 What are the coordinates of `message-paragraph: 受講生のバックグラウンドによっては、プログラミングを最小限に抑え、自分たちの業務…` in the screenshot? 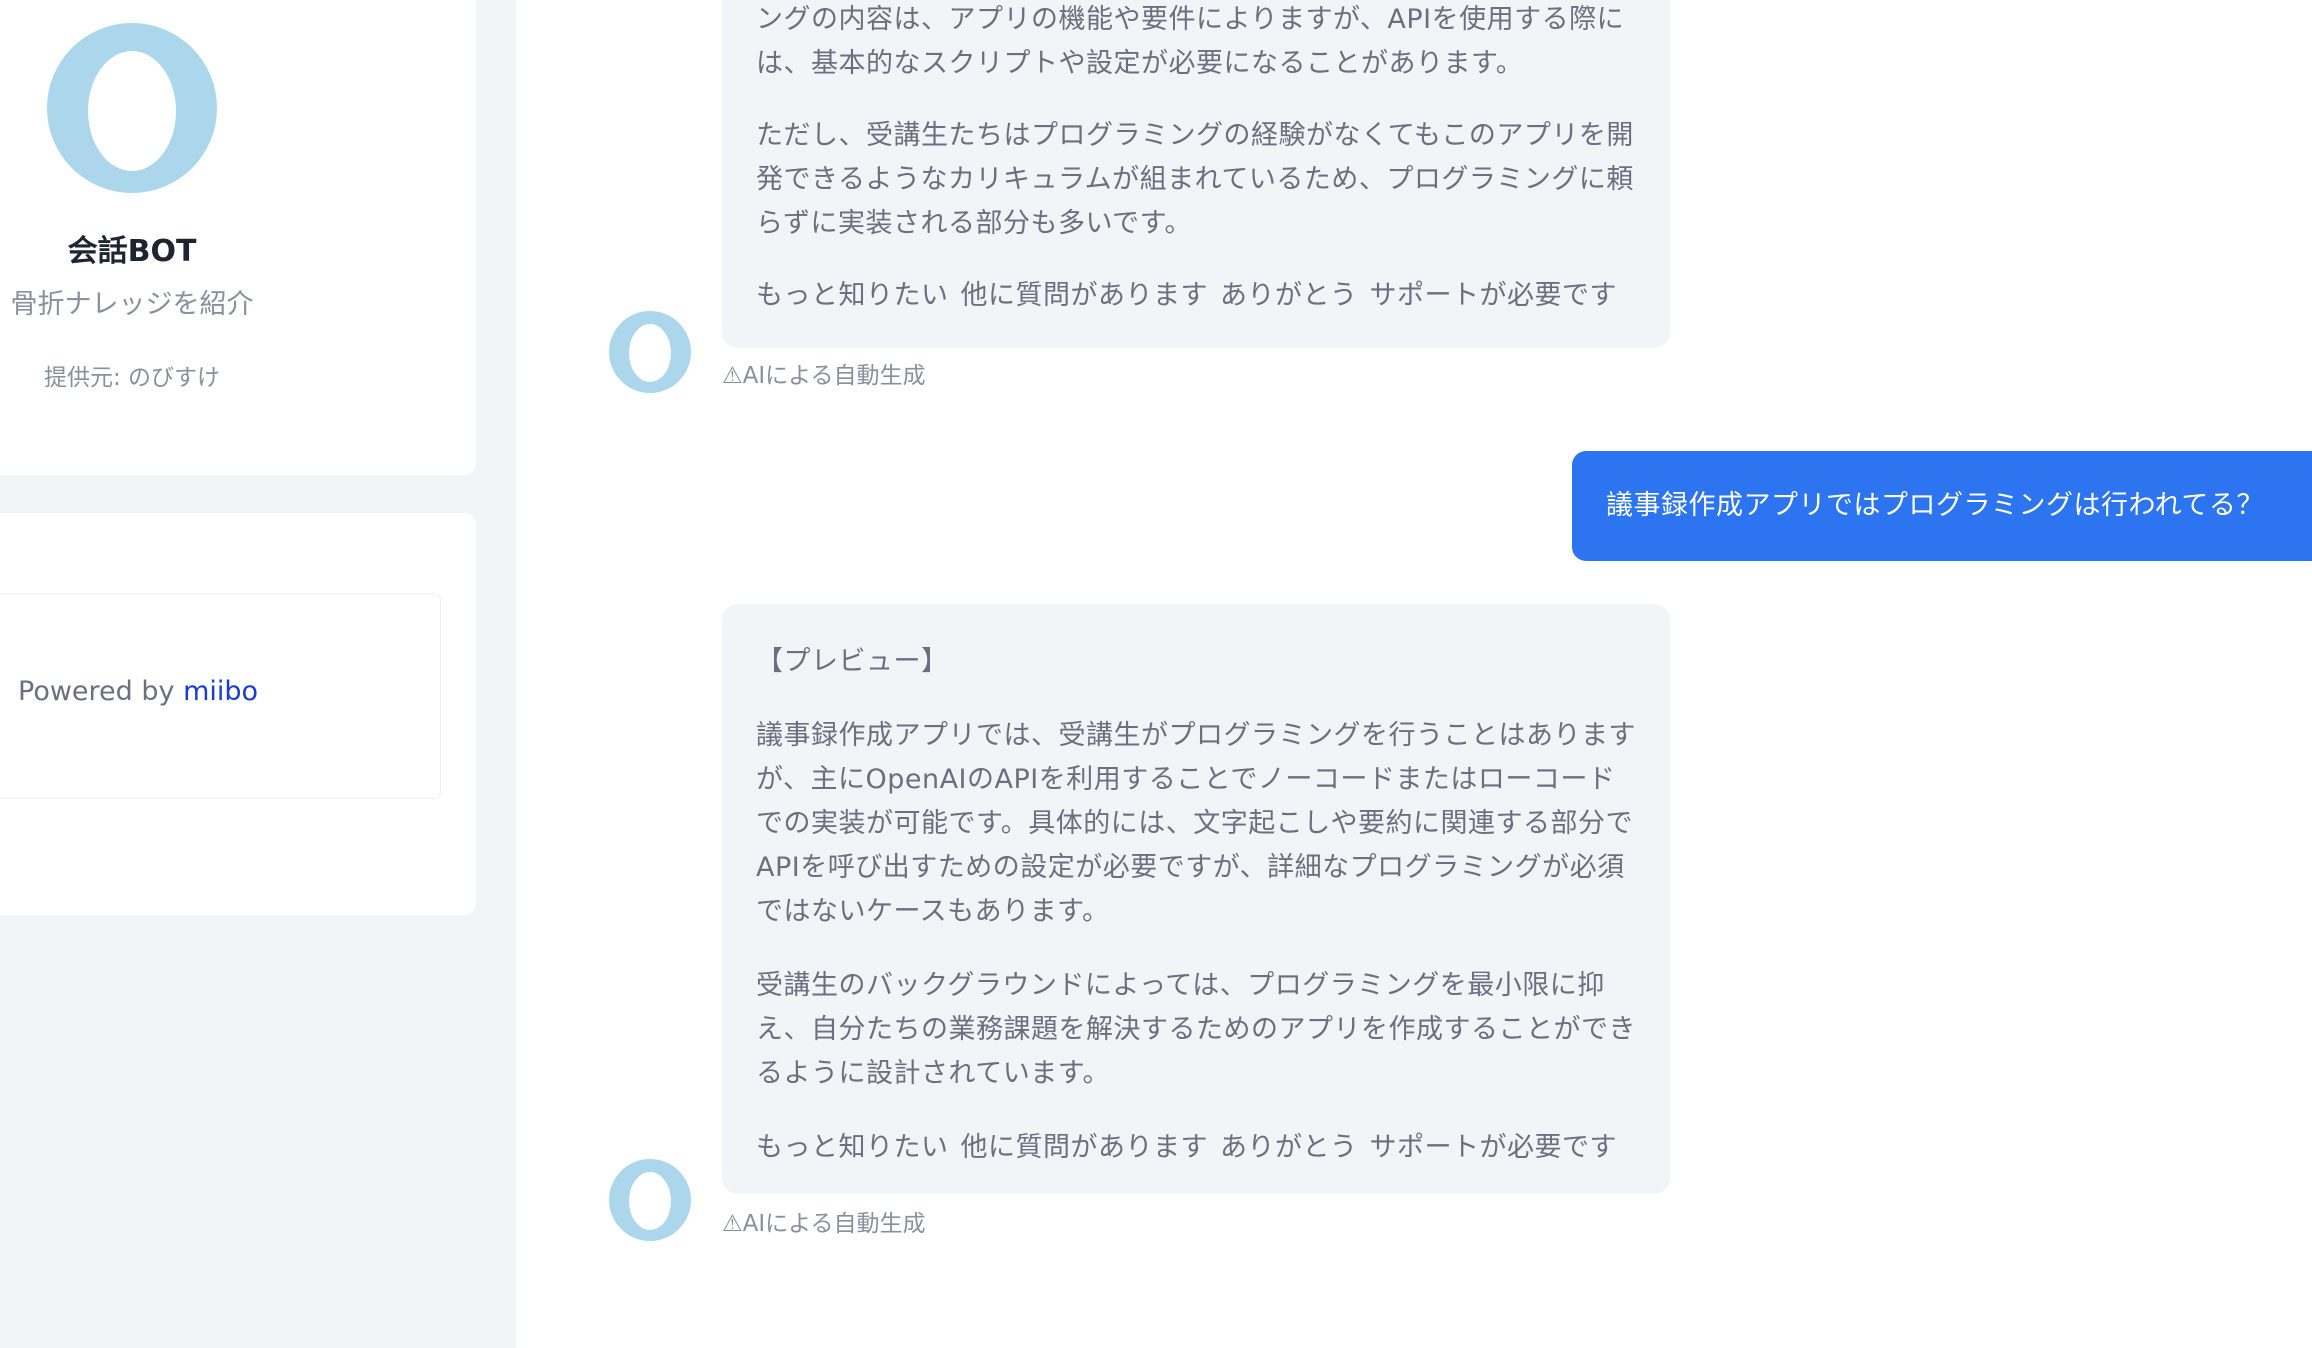 It's located at (1196, 1029).